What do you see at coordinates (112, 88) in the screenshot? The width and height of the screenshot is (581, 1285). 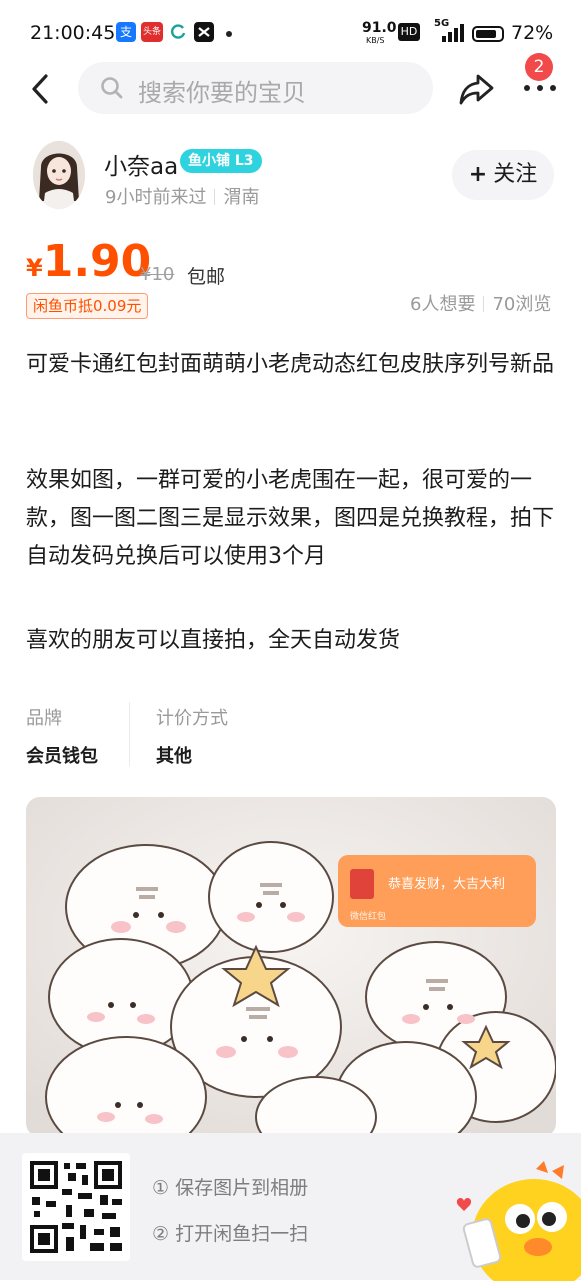 I see `search-icon` at bounding box center [112, 88].